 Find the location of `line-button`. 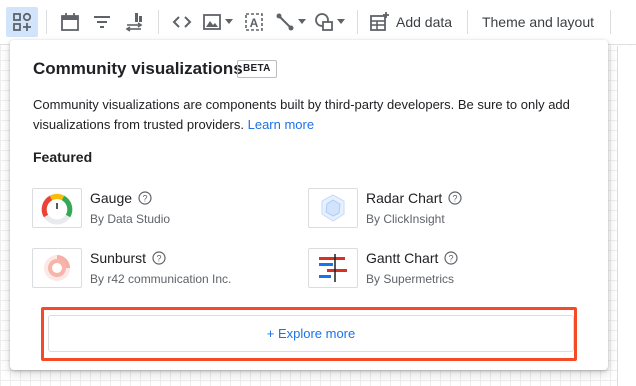

line-button is located at coordinates (290, 22).